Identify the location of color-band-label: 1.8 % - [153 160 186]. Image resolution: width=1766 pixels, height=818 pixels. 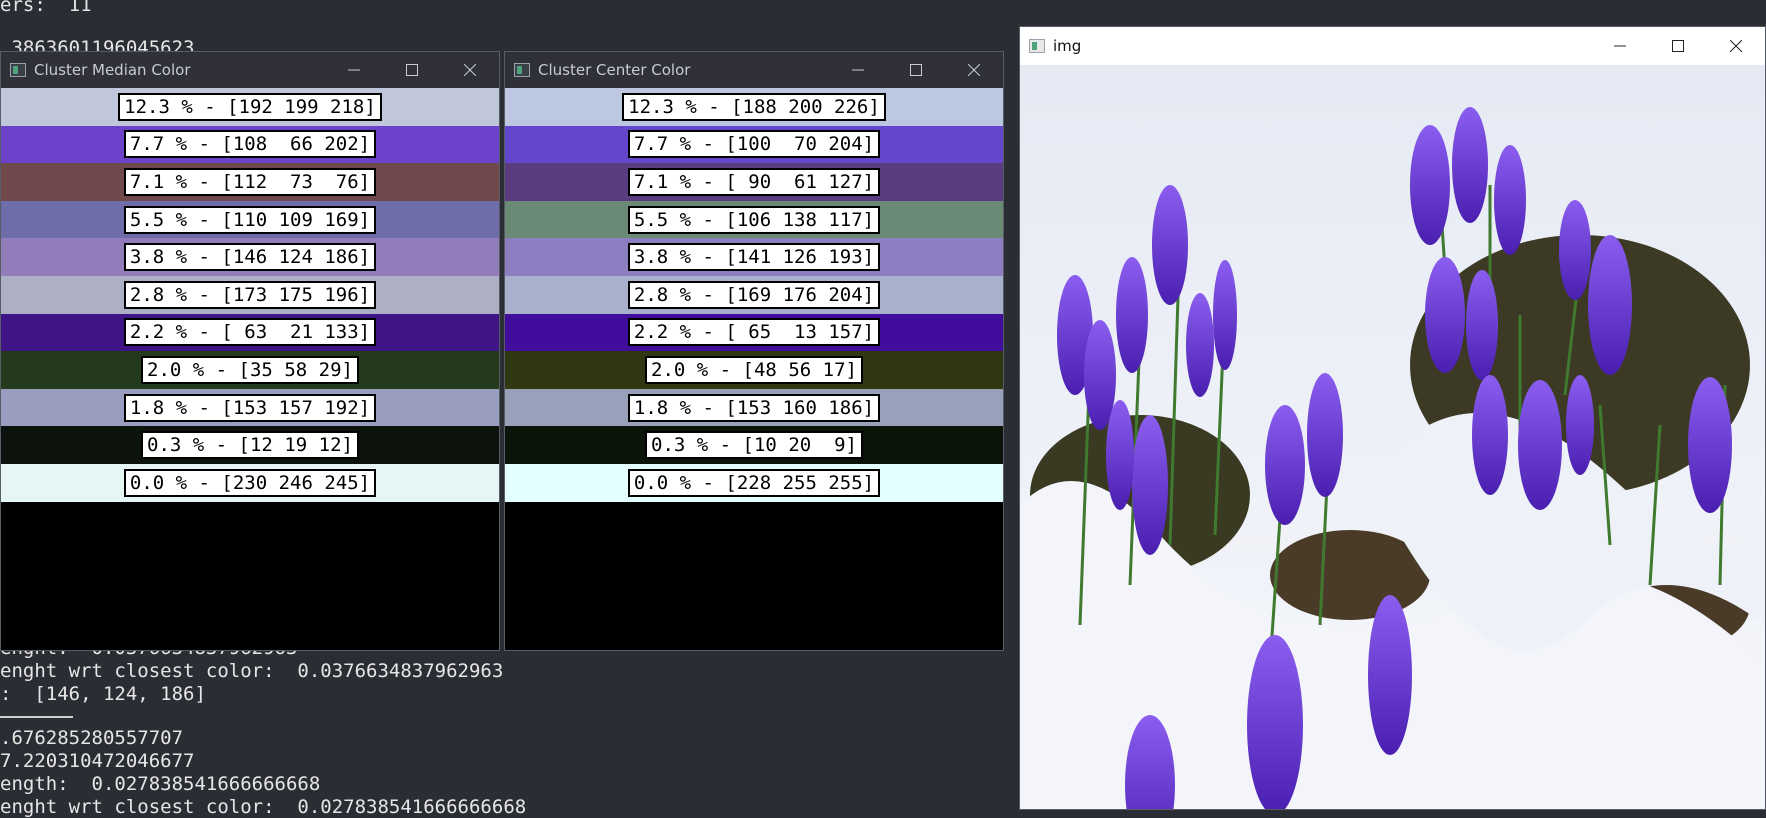
(754, 407).